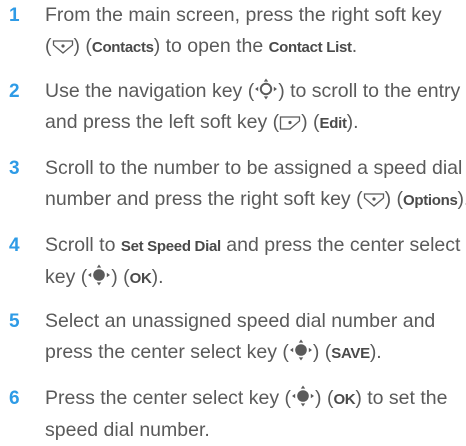  Describe the element at coordinates (211, 46) in the screenshot. I see `step-text-run: ) to open the` at that location.